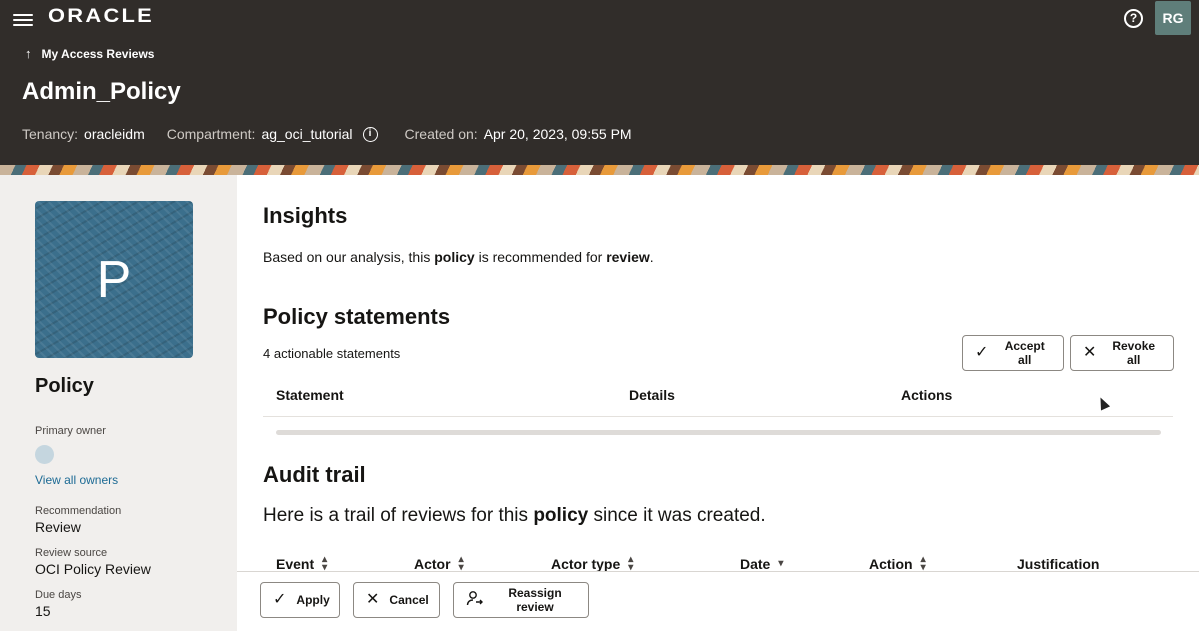  Describe the element at coordinates (349, 257) in the screenshot. I see `insights-text-part: Based on our analysis, this` at that location.